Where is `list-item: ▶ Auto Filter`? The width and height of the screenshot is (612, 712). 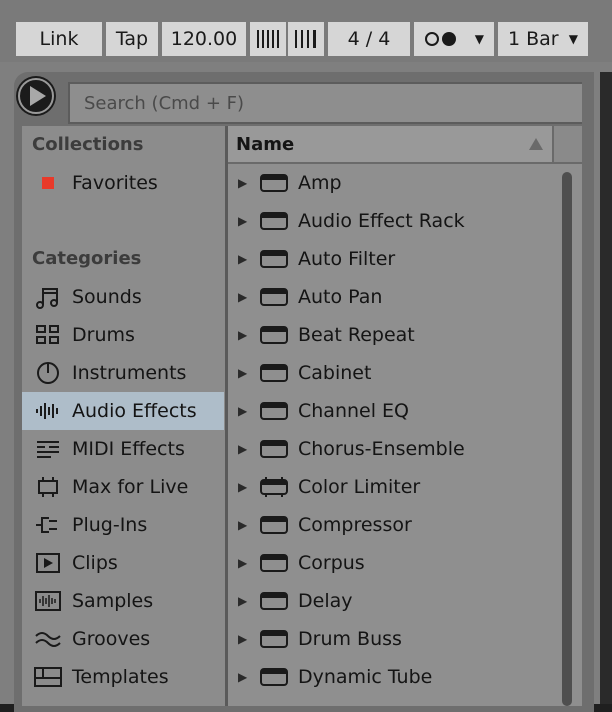 list-item: ▶ Auto Filter is located at coordinates (393, 259).